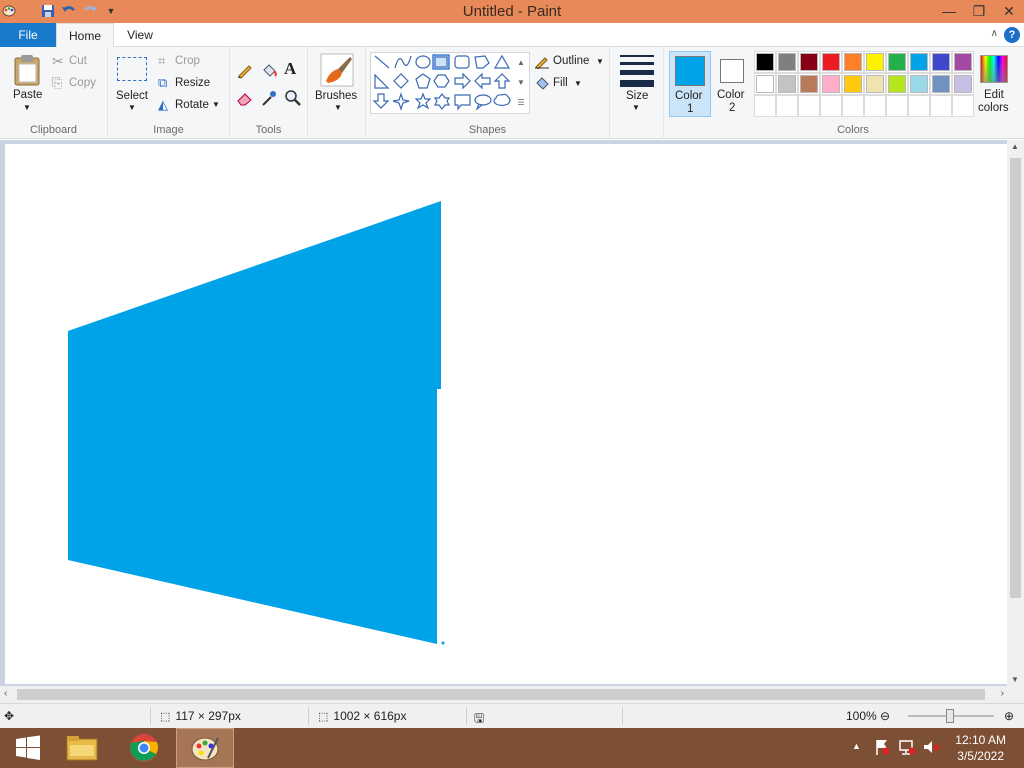 The image size is (1024, 768). What do you see at coordinates (401, 101) in the screenshot?
I see `four-point-star-shape-icon` at bounding box center [401, 101].